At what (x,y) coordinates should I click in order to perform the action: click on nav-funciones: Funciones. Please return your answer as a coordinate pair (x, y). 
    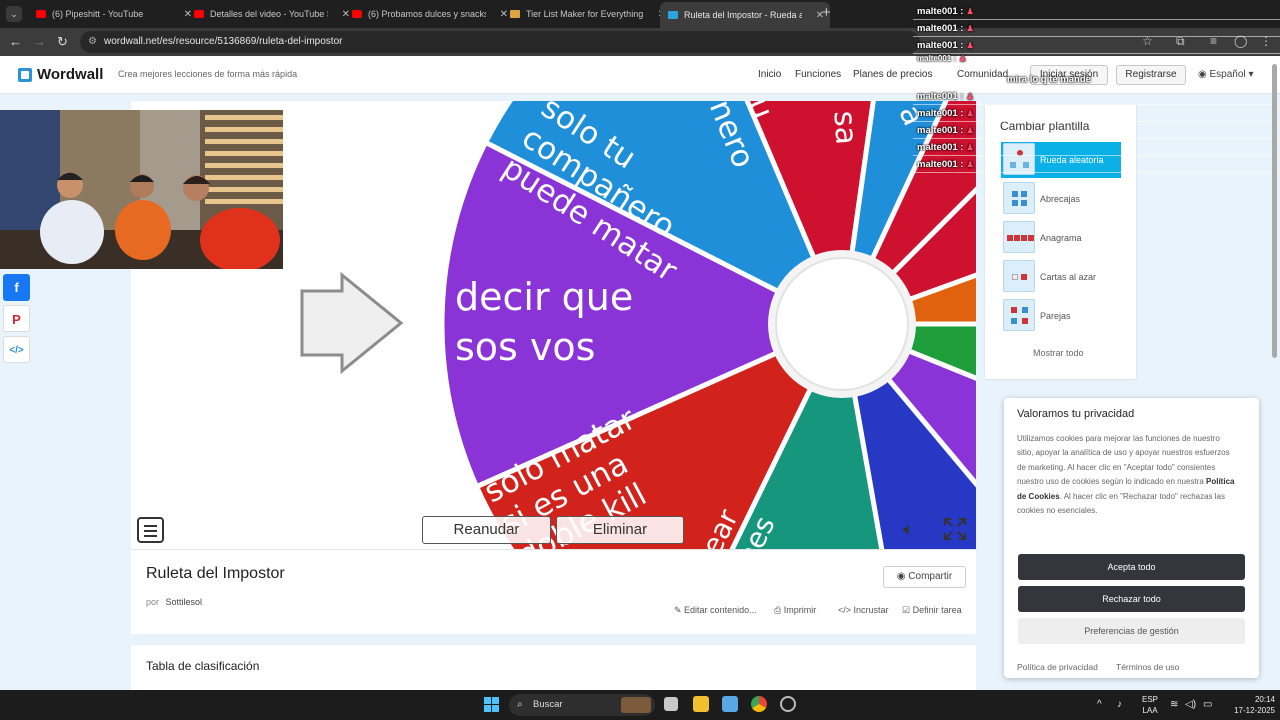
    Looking at the image, I should click on (818, 74).